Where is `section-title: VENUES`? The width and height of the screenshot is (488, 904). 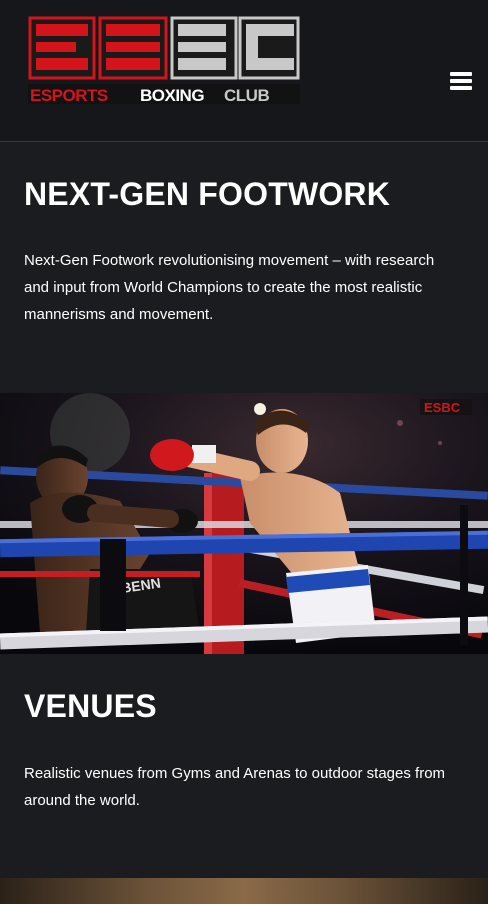
section-title: VENUES is located at coordinates (90, 706).